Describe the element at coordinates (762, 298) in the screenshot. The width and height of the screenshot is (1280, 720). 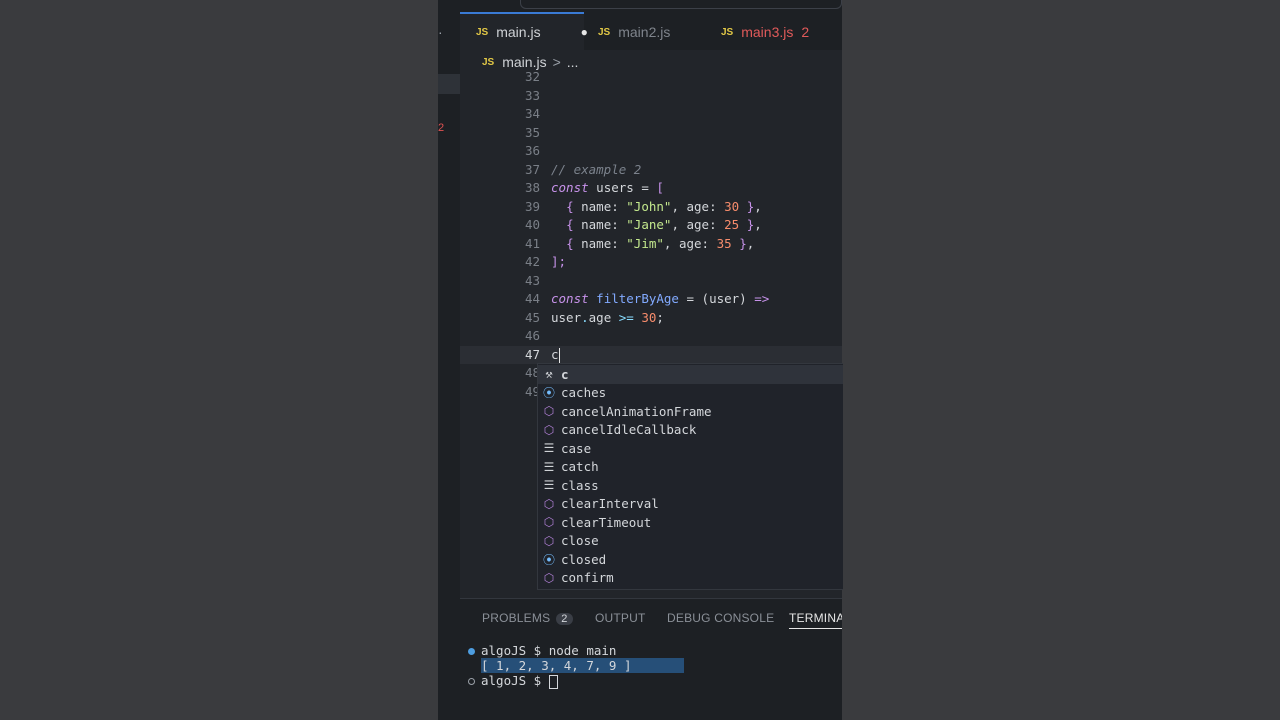
I see `arrow-token: =>` at that location.